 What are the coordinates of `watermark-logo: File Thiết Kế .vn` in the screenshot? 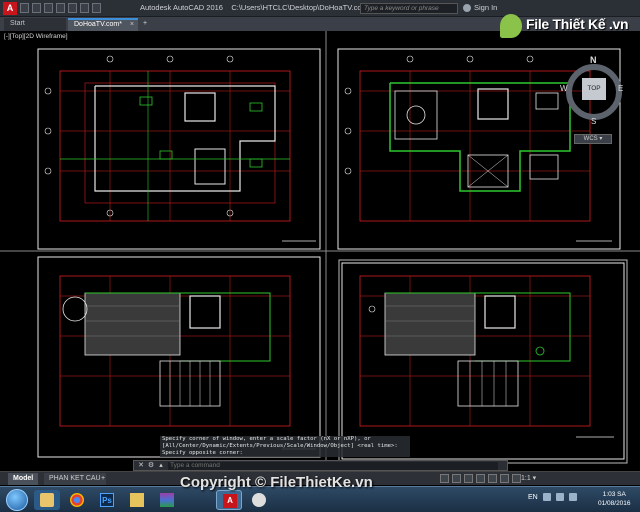 It's located at (567, 27).